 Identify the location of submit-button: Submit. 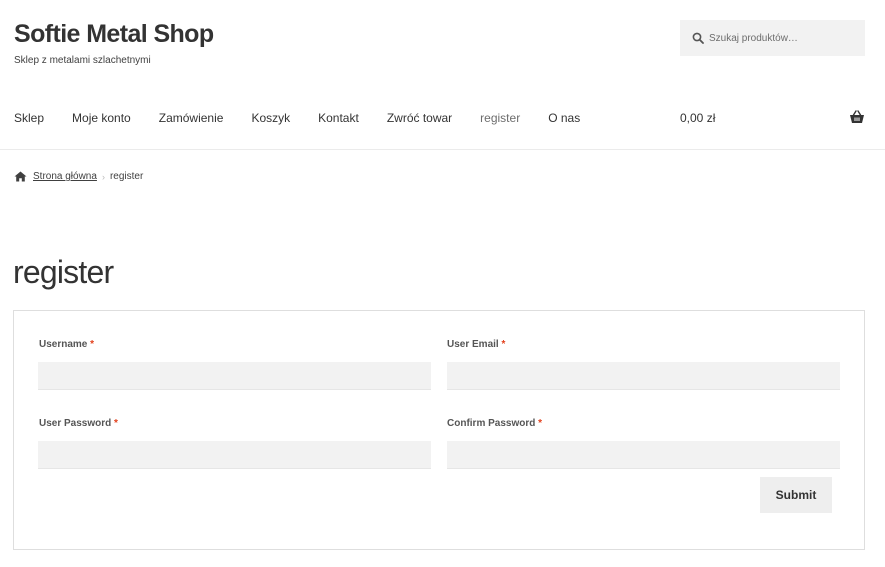
(796, 495).